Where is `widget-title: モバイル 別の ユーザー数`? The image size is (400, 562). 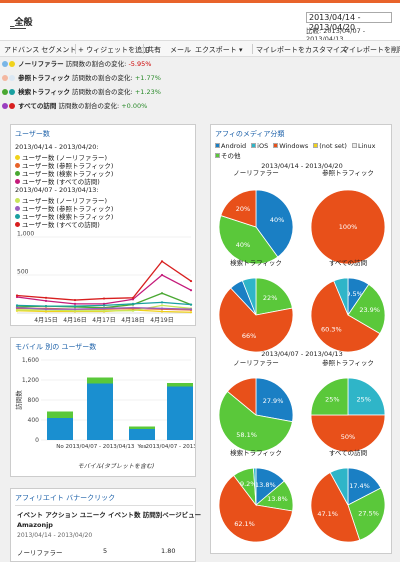 widget-title: モバイル 別の ユーザー数 is located at coordinates (55, 347).